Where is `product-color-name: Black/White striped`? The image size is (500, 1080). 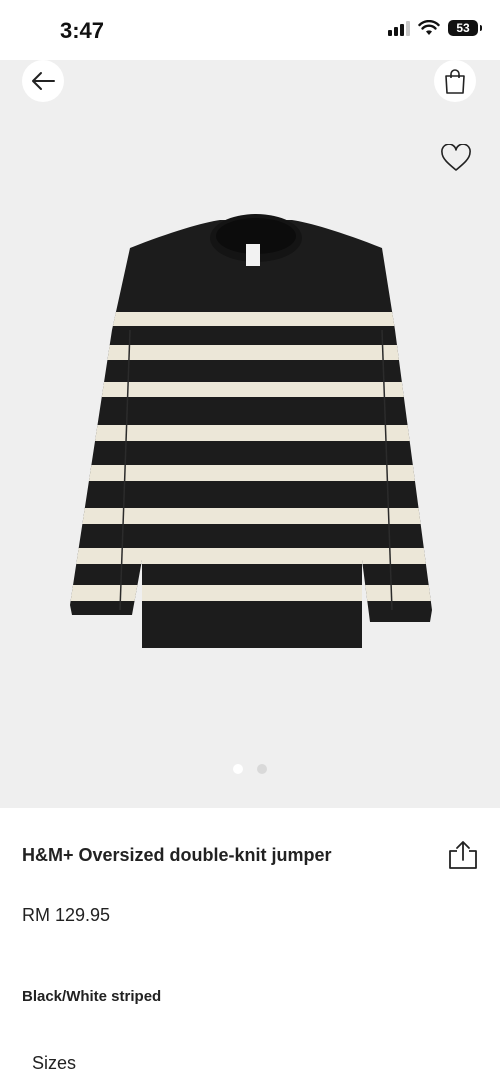
product-color-name: Black/White striped is located at coordinates (92, 996).